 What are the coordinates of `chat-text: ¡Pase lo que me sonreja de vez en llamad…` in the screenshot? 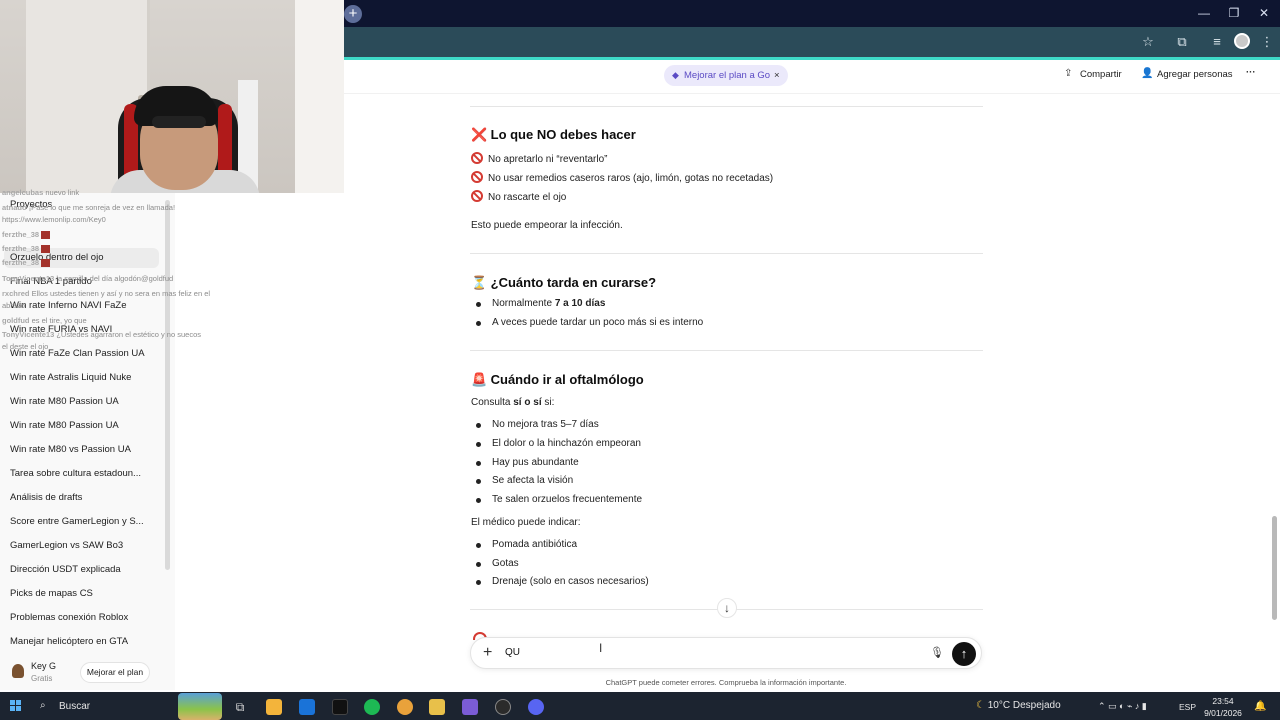 It's located at (102, 207).